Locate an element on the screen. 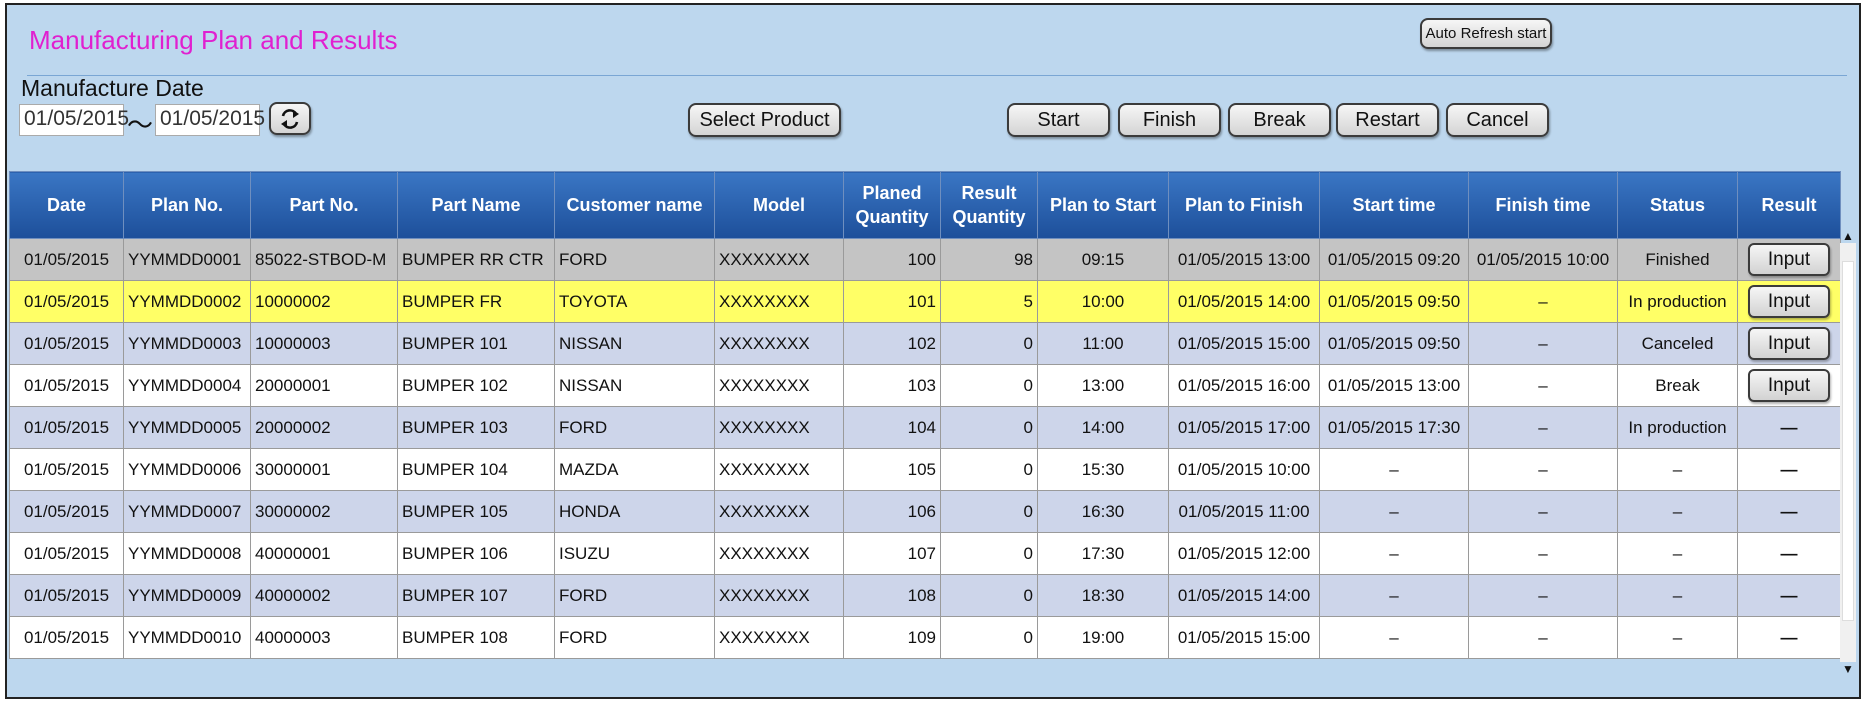 The image size is (1866, 703). refresh-icon is located at coordinates (290, 118).